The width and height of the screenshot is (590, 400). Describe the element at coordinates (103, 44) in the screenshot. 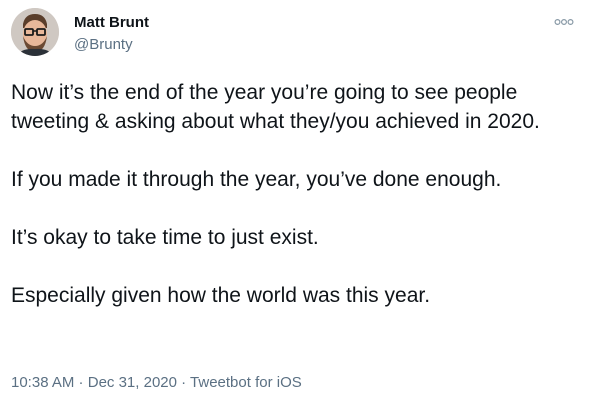

I see `author-handle: @Brunty` at that location.